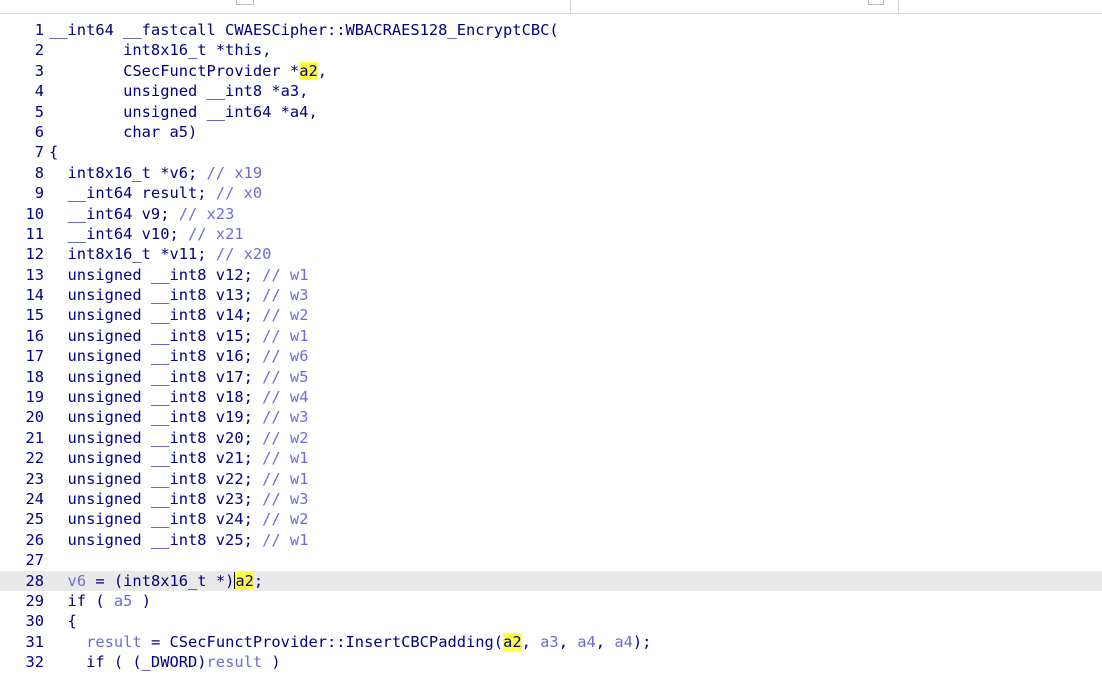  I want to click on code-text: unsigned __int8 v12; // w1, so click(176, 275).